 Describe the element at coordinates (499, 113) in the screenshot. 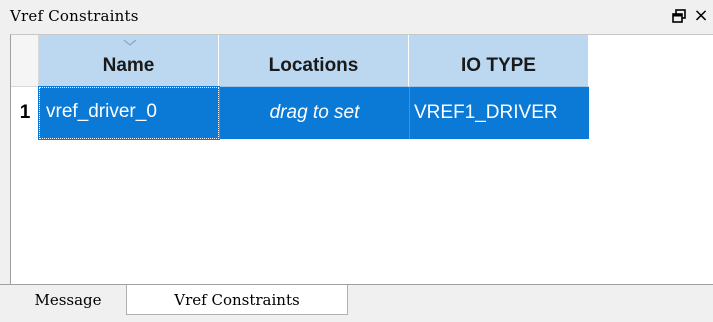

I see `cell-io-type: VREF1_DRIVER` at that location.